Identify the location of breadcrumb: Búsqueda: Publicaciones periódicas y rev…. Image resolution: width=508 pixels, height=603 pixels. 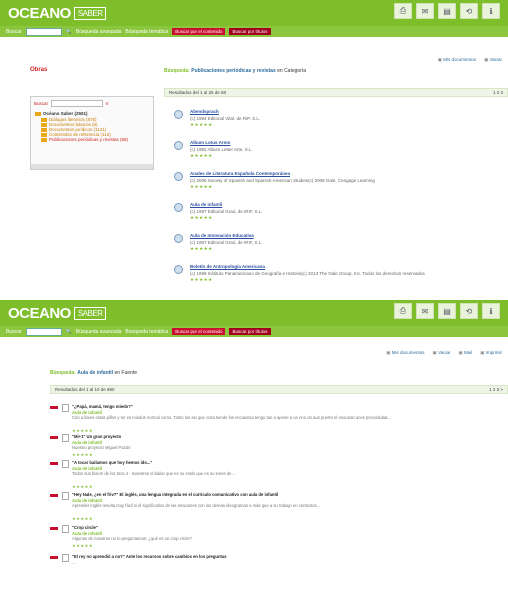
(235, 71).